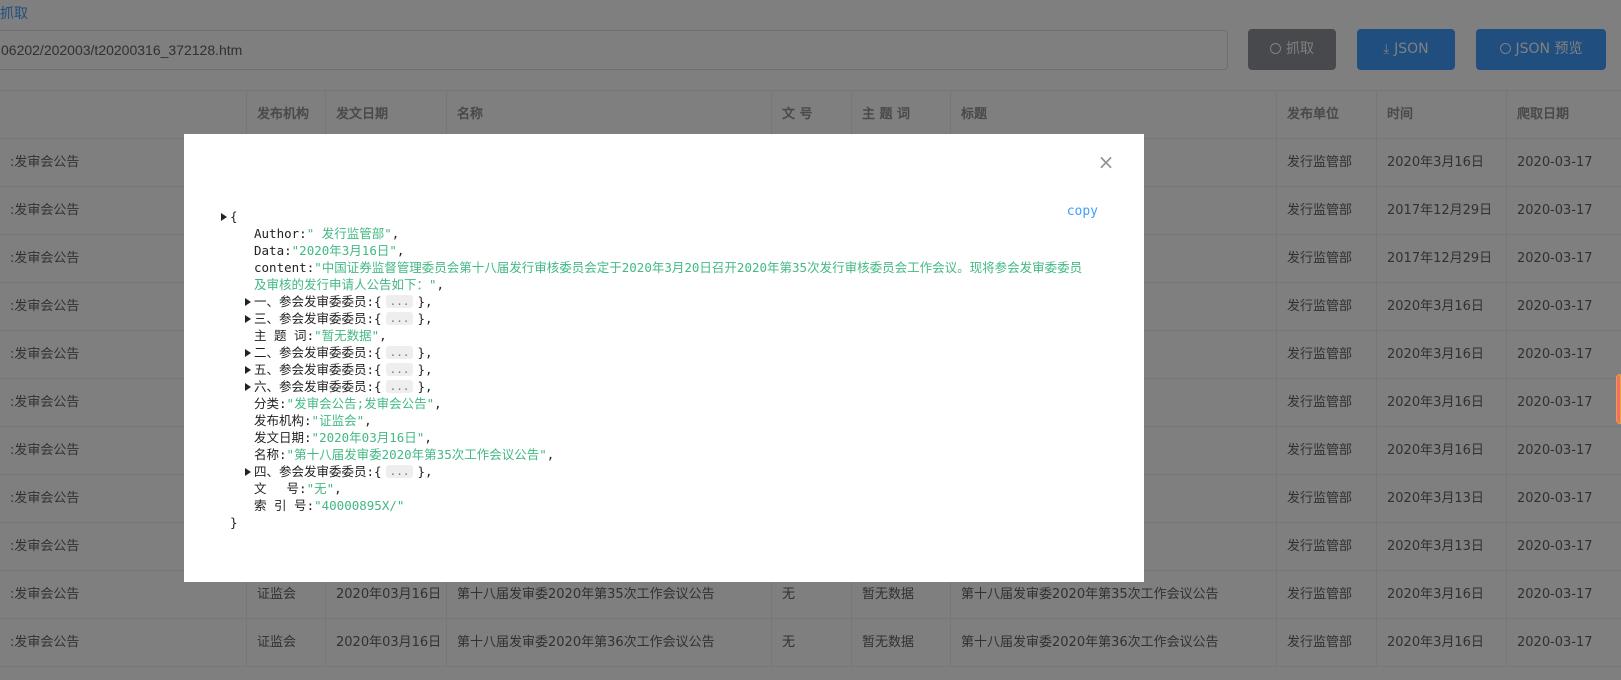  What do you see at coordinates (1618, 399) in the screenshot?
I see `page-side-handle` at bounding box center [1618, 399].